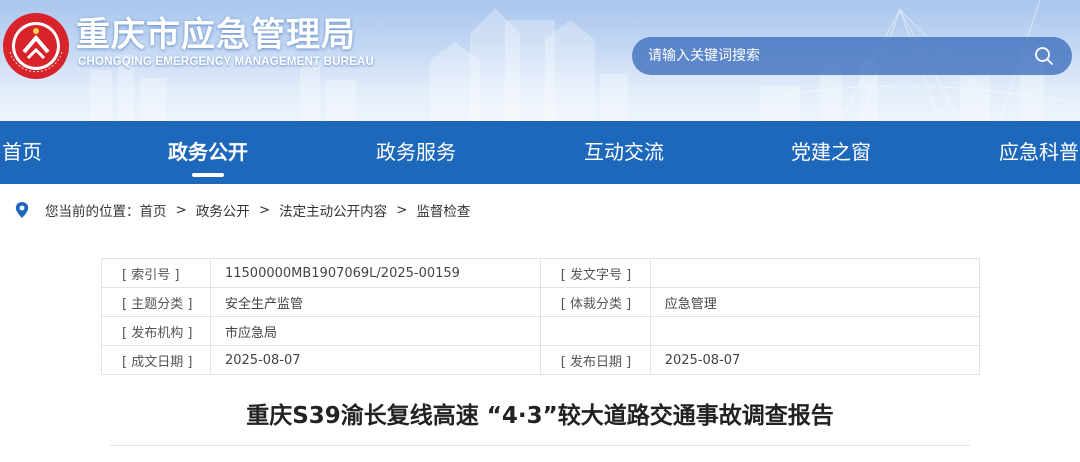 This screenshot has width=1080, height=462. What do you see at coordinates (208, 175) in the screenshot?
I see `nav-active-indicator` at bounding box center [208, 175].